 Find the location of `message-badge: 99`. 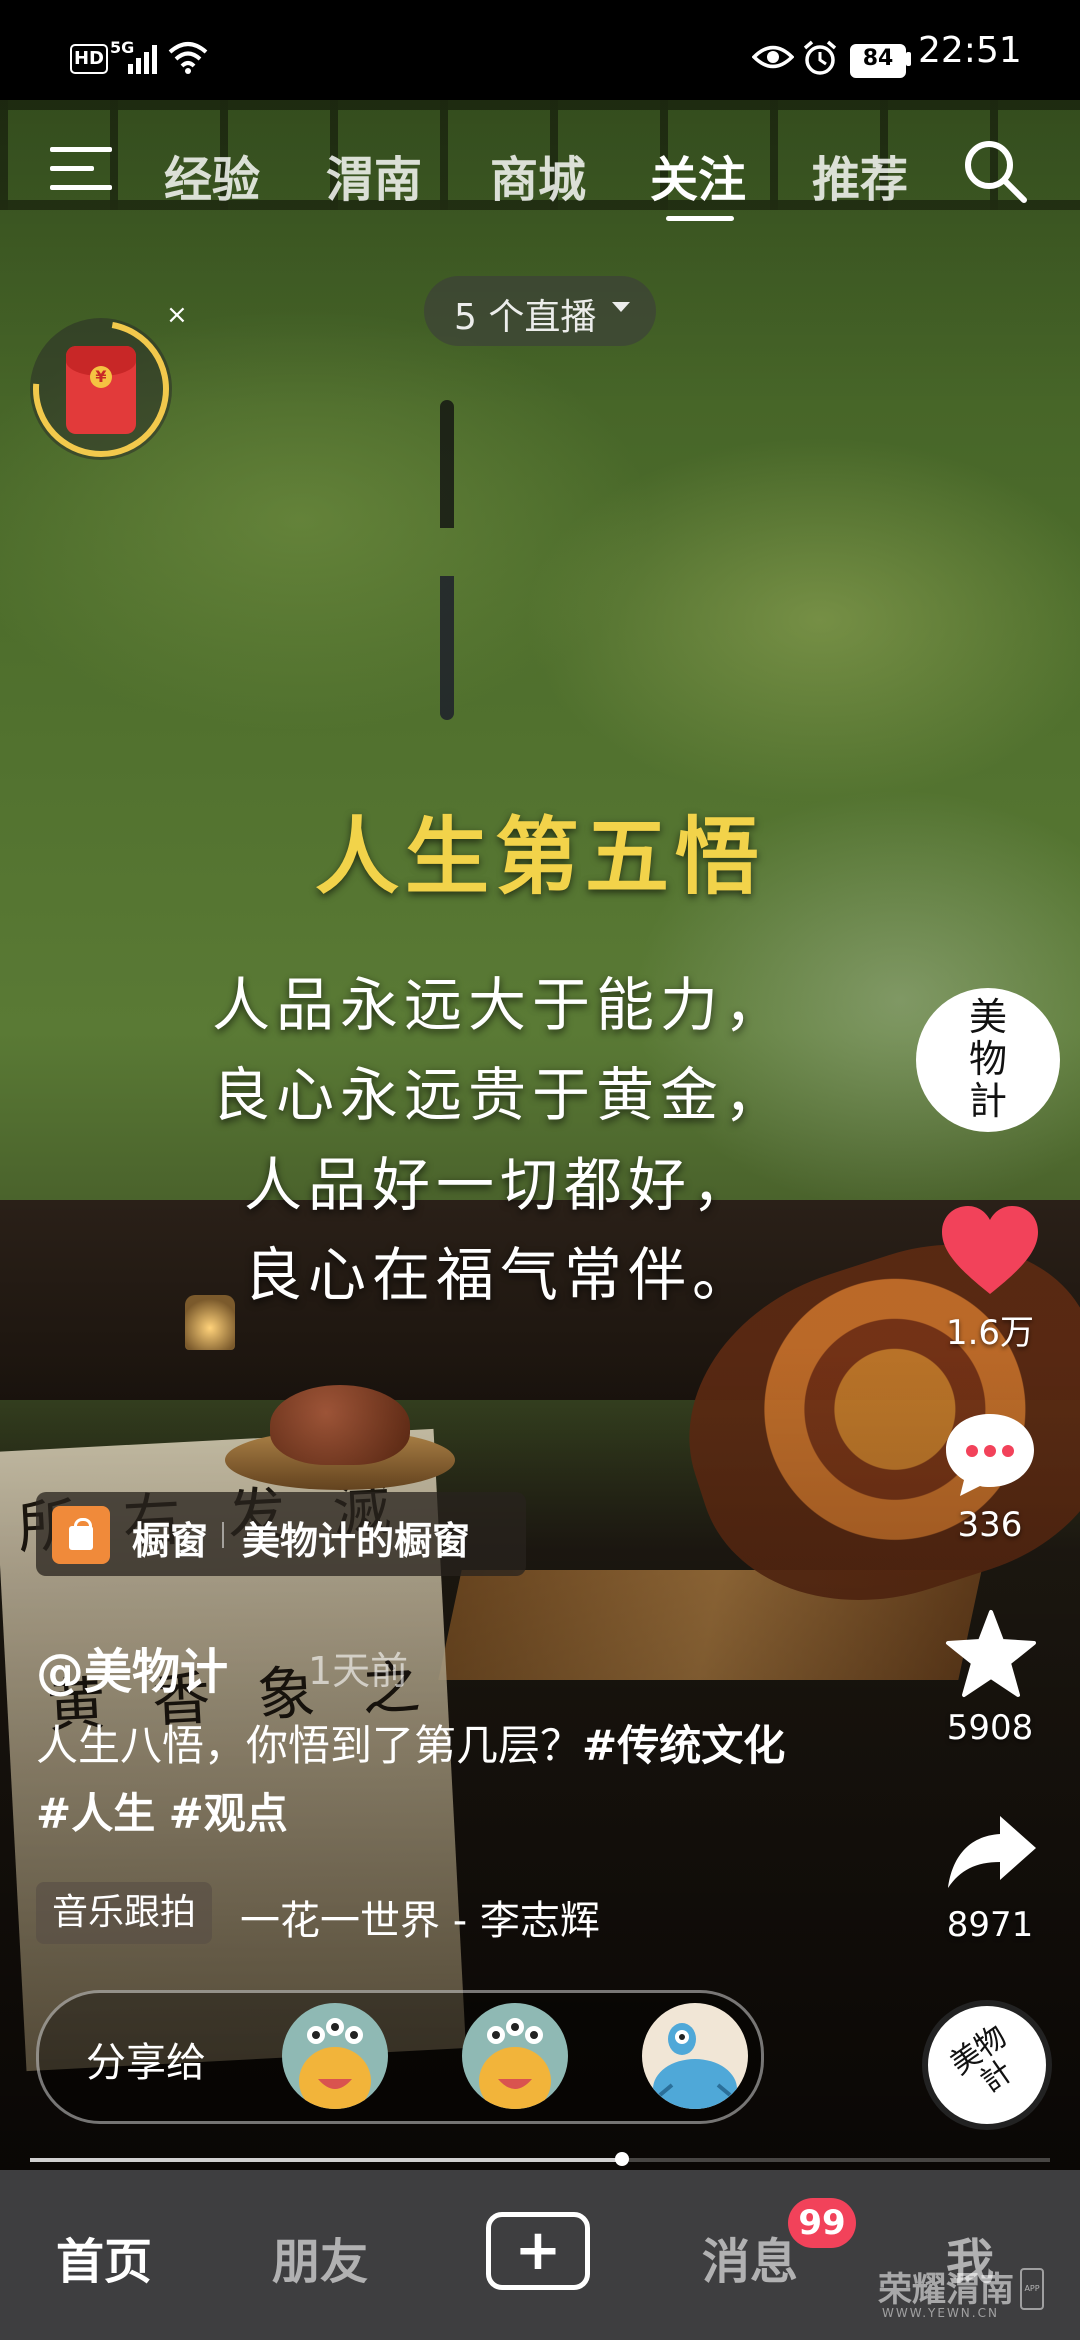

message-badge: 99 is located at coordinates (822, 2223).